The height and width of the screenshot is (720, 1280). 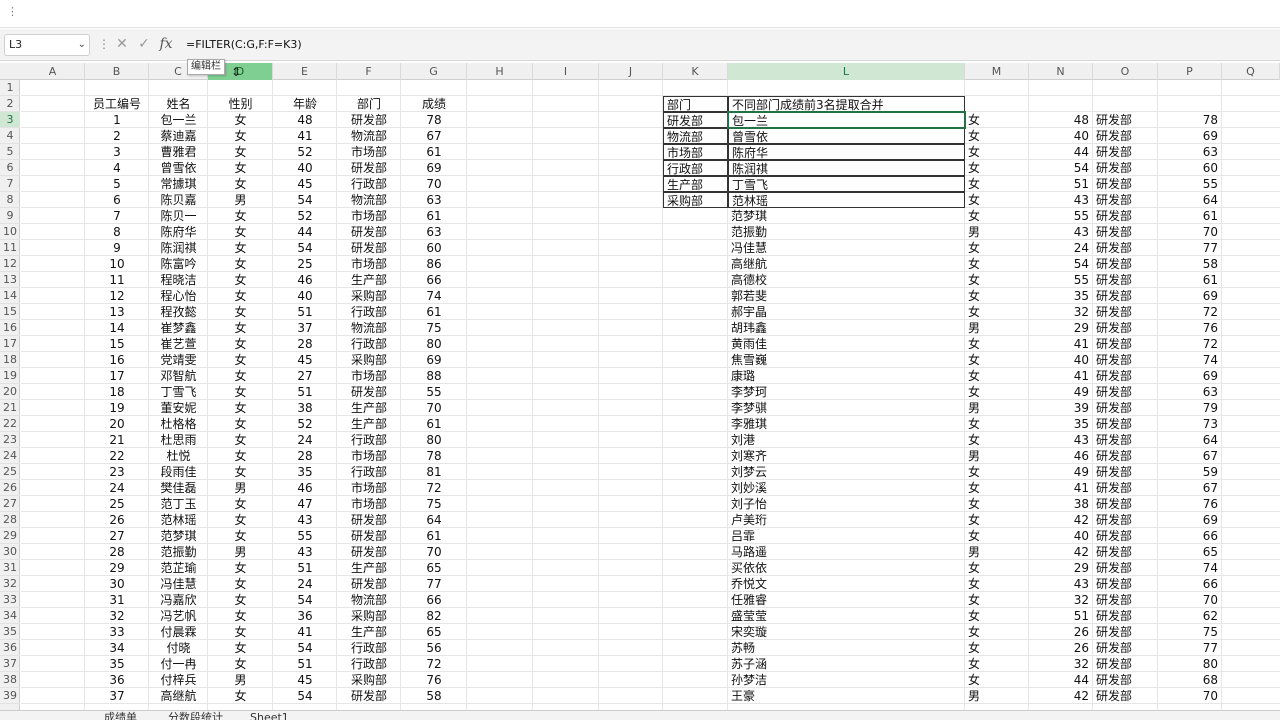 I want to click on row-header: 29, so click(x=10, y=536).